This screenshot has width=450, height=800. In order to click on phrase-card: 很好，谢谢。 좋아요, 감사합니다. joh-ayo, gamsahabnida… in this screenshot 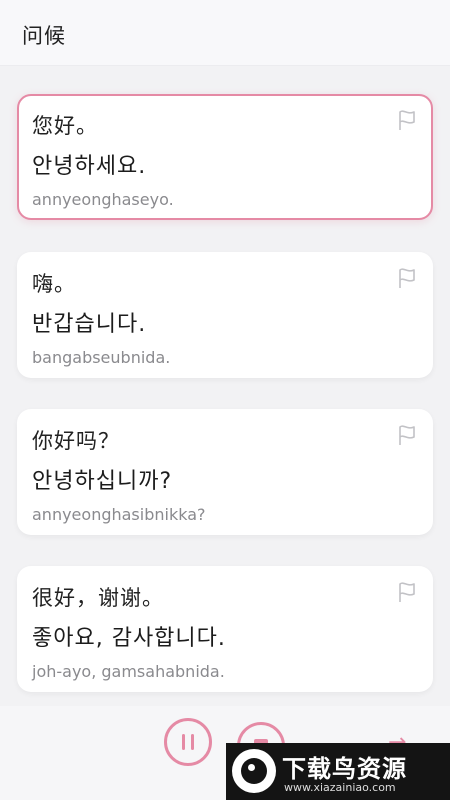, I will do `click(225, 629)`.